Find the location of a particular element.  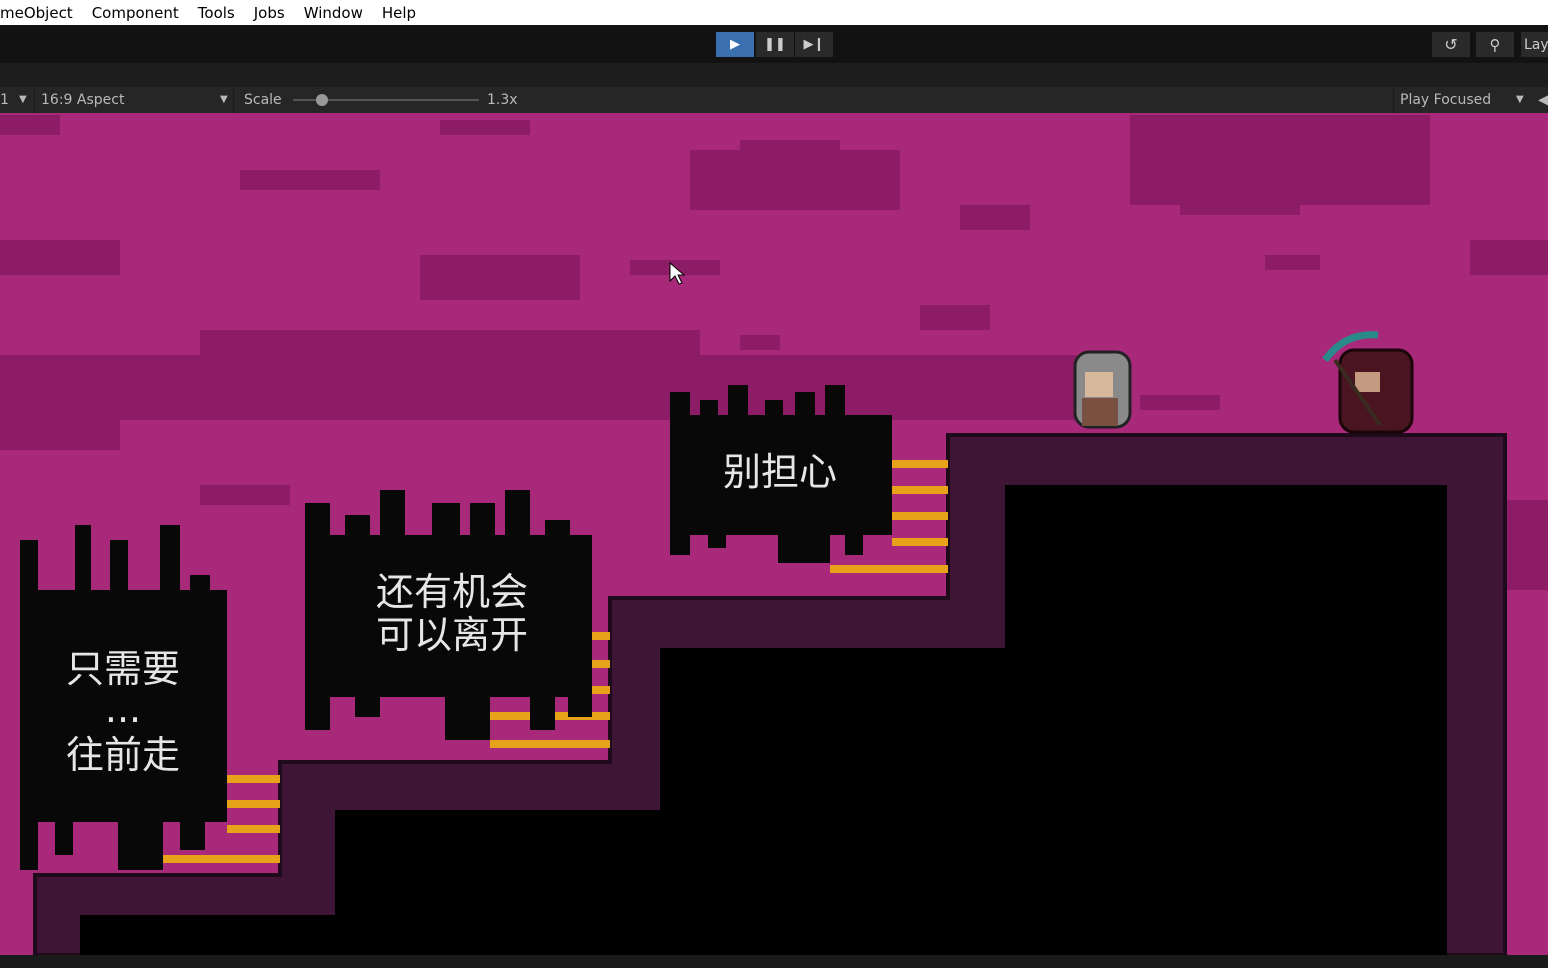

pause-button: ❚❚ is located at coordinates (775, 44).